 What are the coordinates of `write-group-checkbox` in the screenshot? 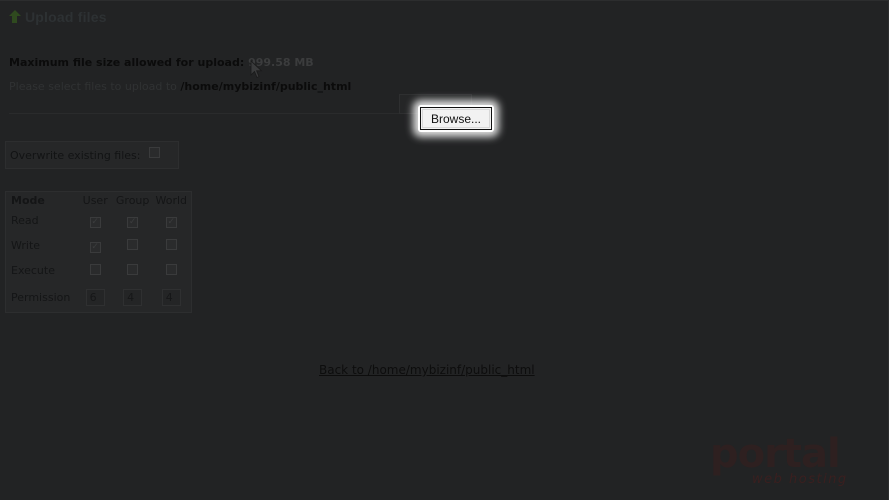 It's located at (133, 244).